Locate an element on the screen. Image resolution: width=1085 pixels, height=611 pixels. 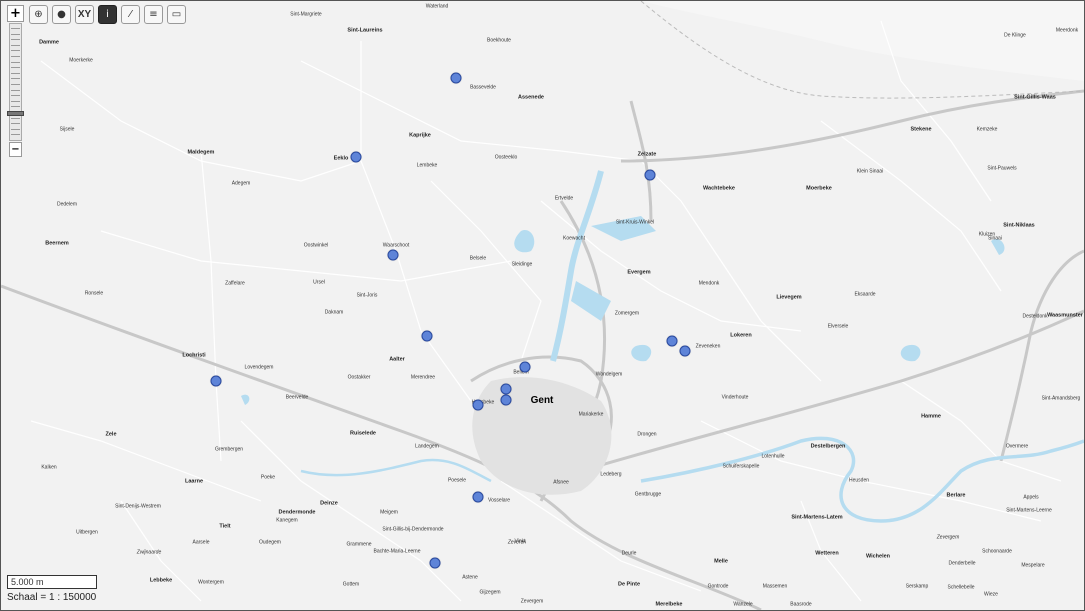
info-tool-button: i is located at coordinates (107, 14).